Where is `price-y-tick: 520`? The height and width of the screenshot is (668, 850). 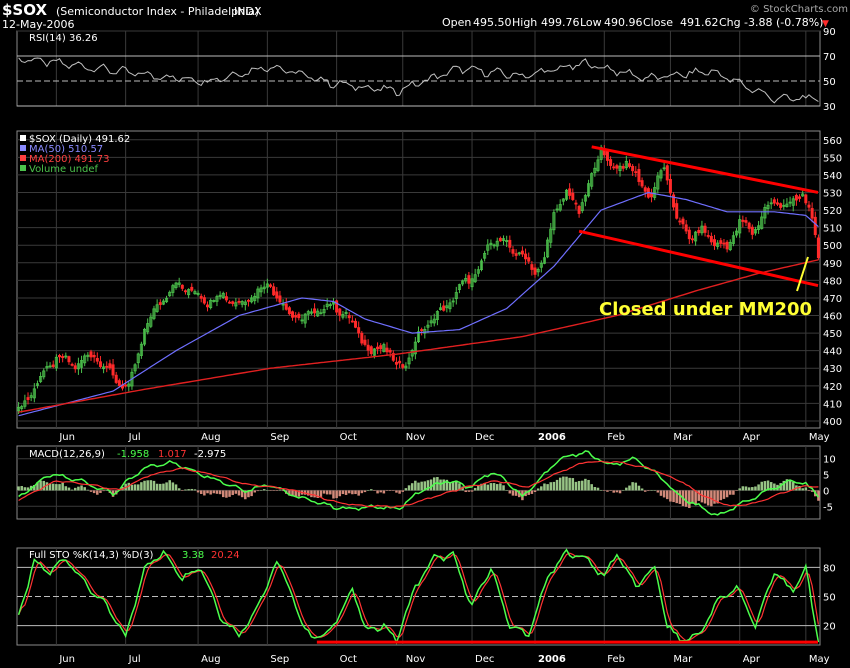
price-y-tick: 520 is located at coordinates (832, 211).